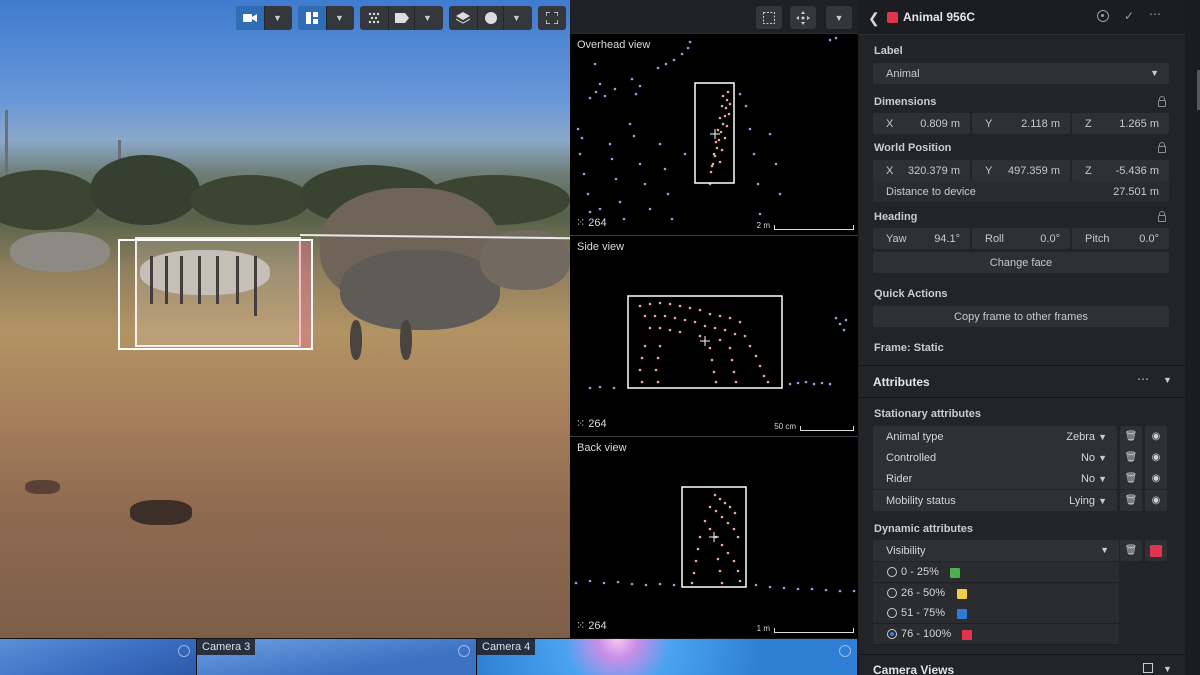 The height and width of the screenshot is (675, 1200). What do you see at coordinates (714, 537) in the screenshot?
I see `back-view: Back view ⁙ 264 1 m` at bounding box center [714, 537].